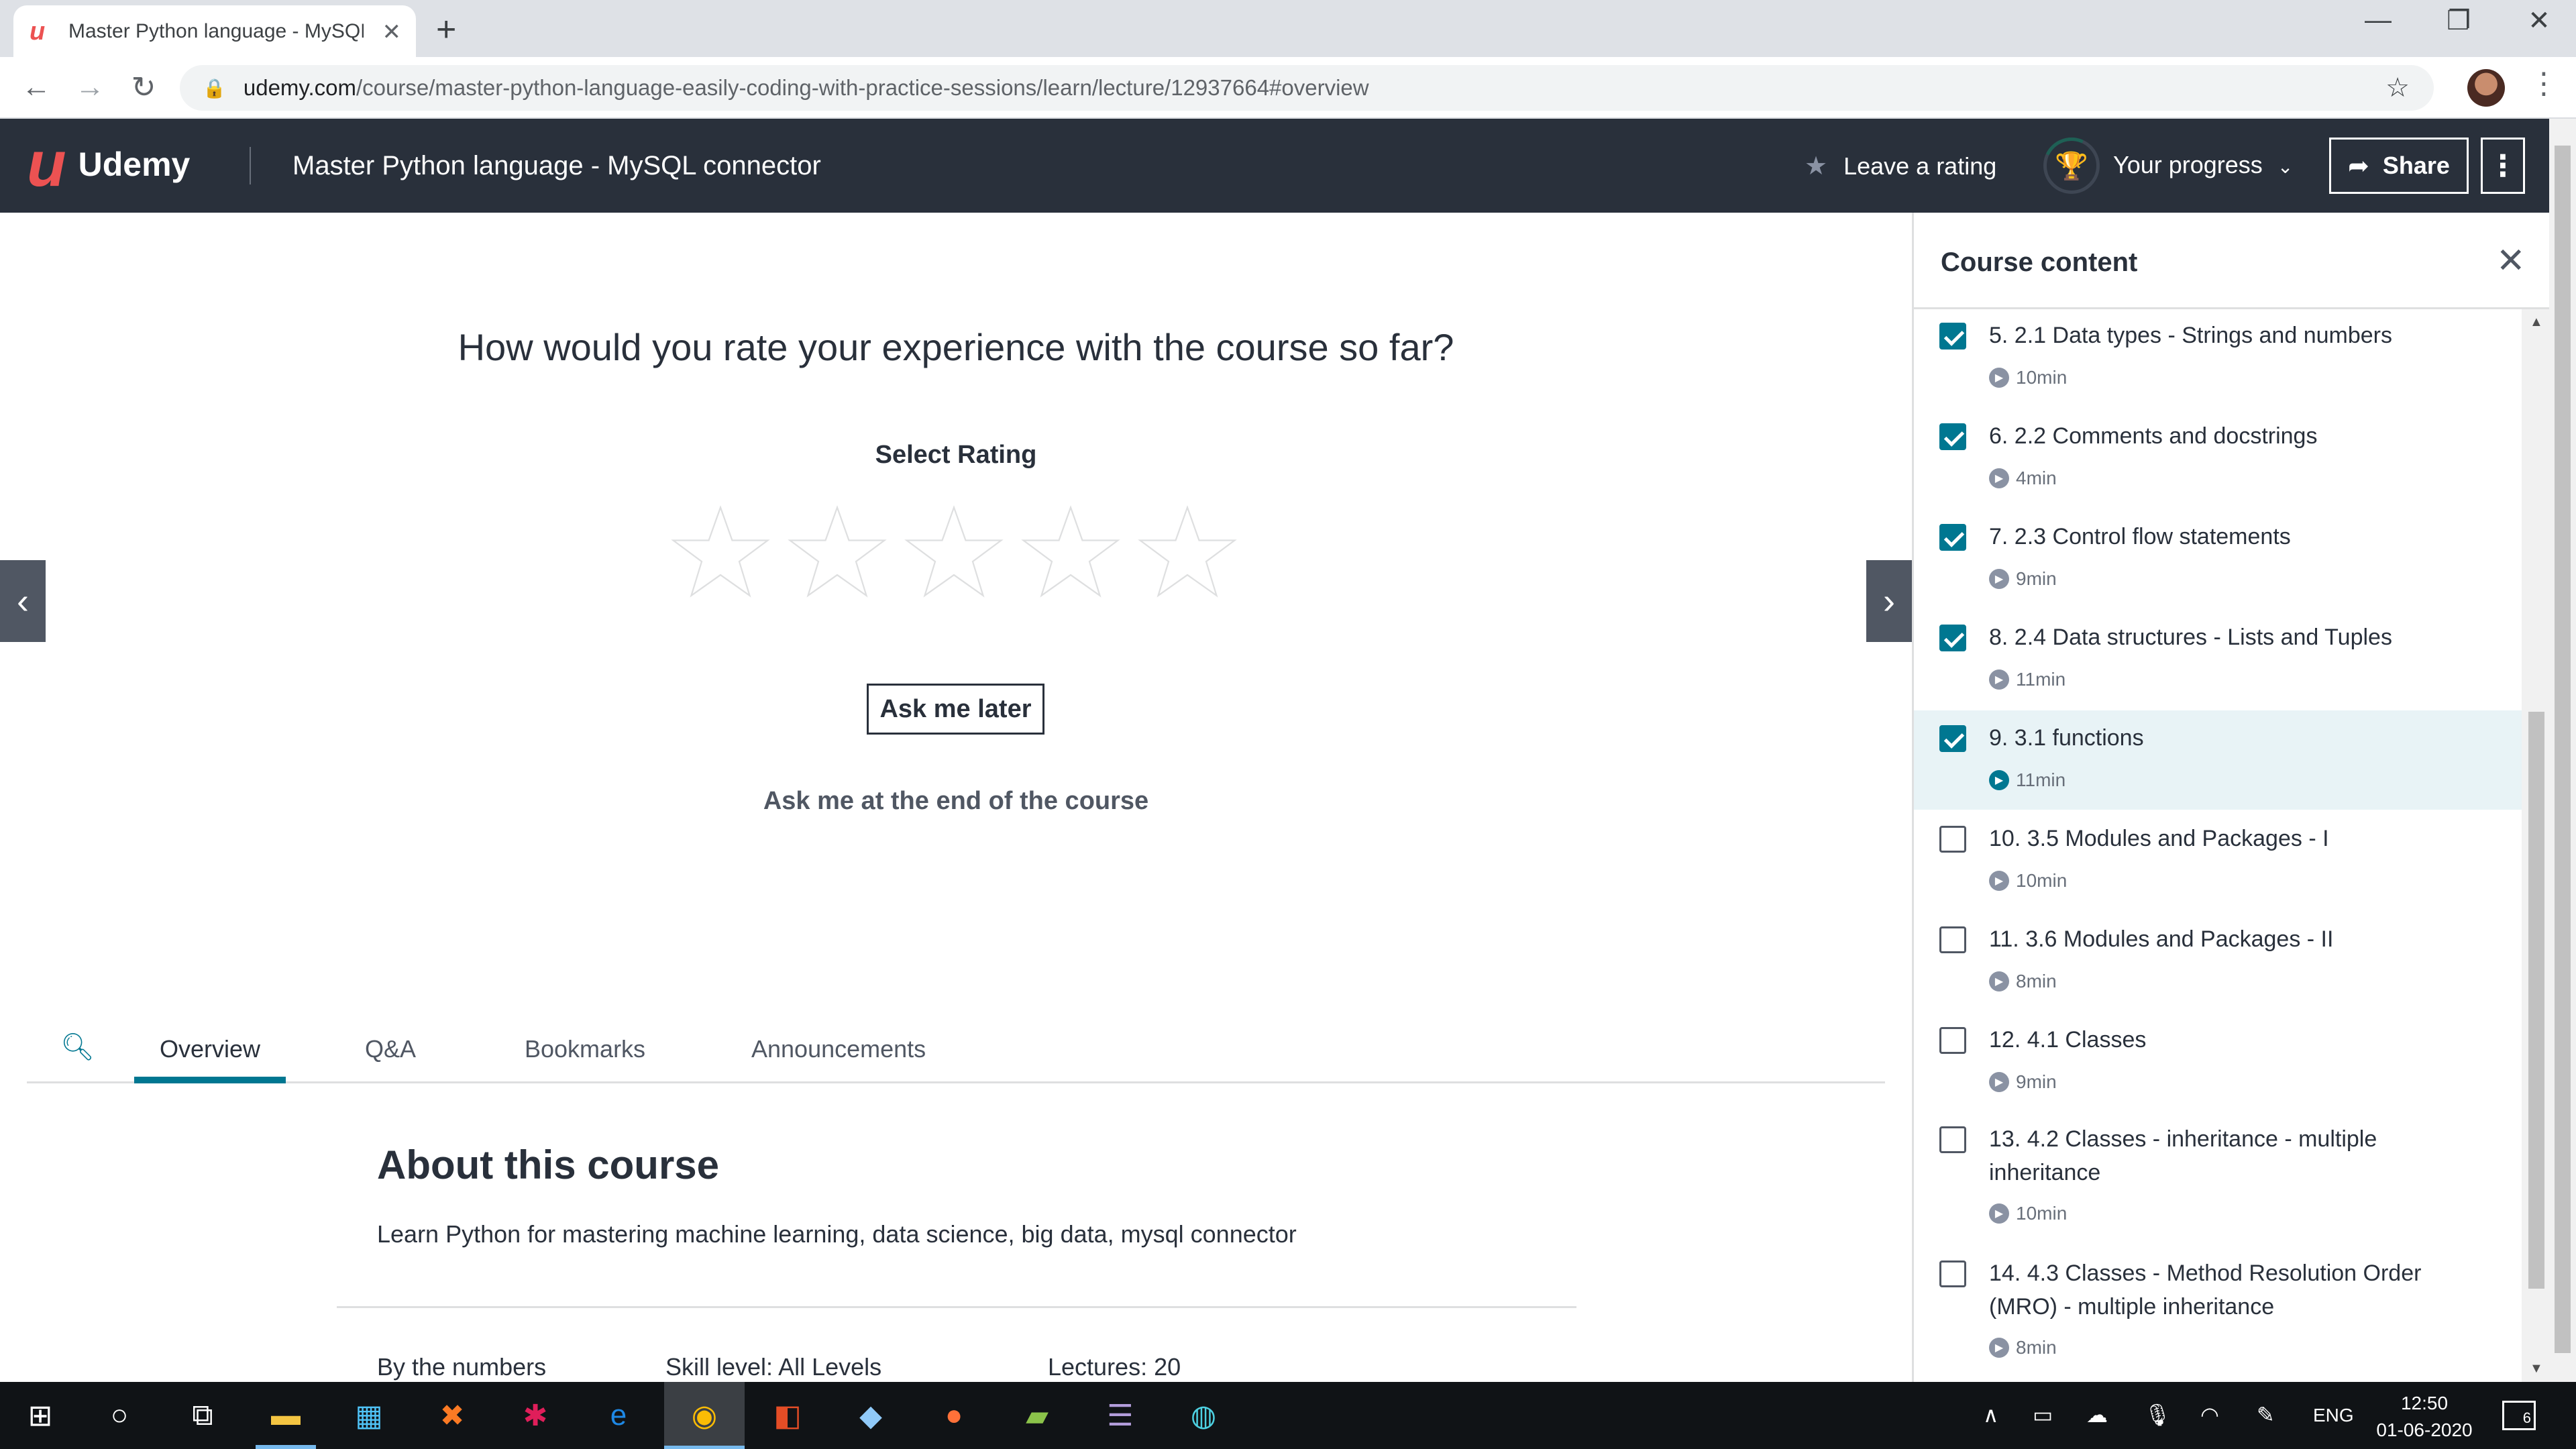 The width and height of the screenshot is (2576, 1449). Describe the element at coordinates (108, 164) in the screenshot. I see `udemy-logo: u Udemy` at that location.